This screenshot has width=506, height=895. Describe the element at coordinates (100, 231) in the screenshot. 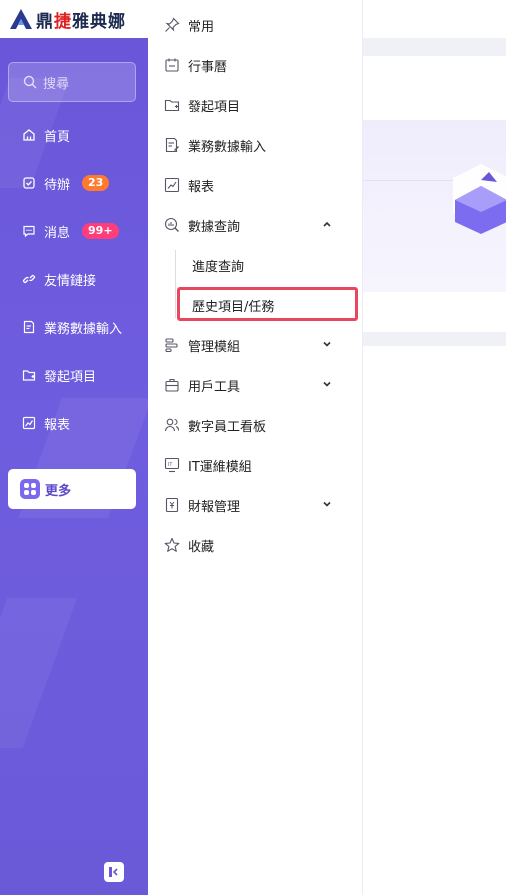

I see `message-count-badge: 99+` at that location.